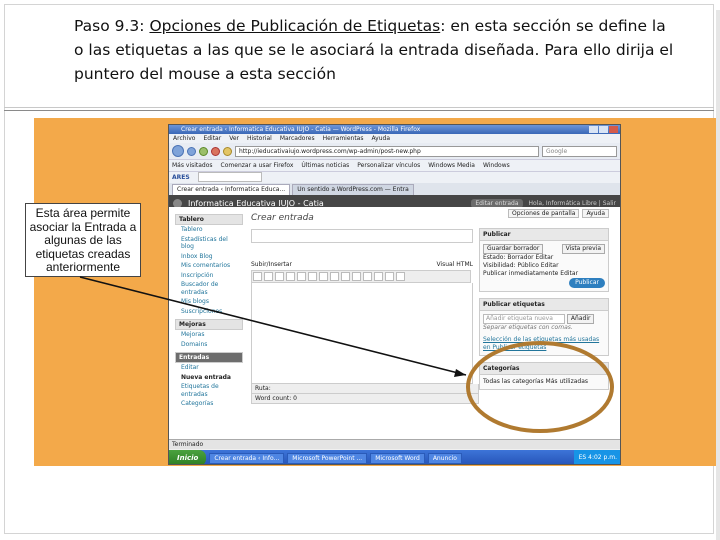  What do you see at coordinates (540, 387) in the screenshot?
I see `highlight-ellipse` at bounding box center [540, 387].